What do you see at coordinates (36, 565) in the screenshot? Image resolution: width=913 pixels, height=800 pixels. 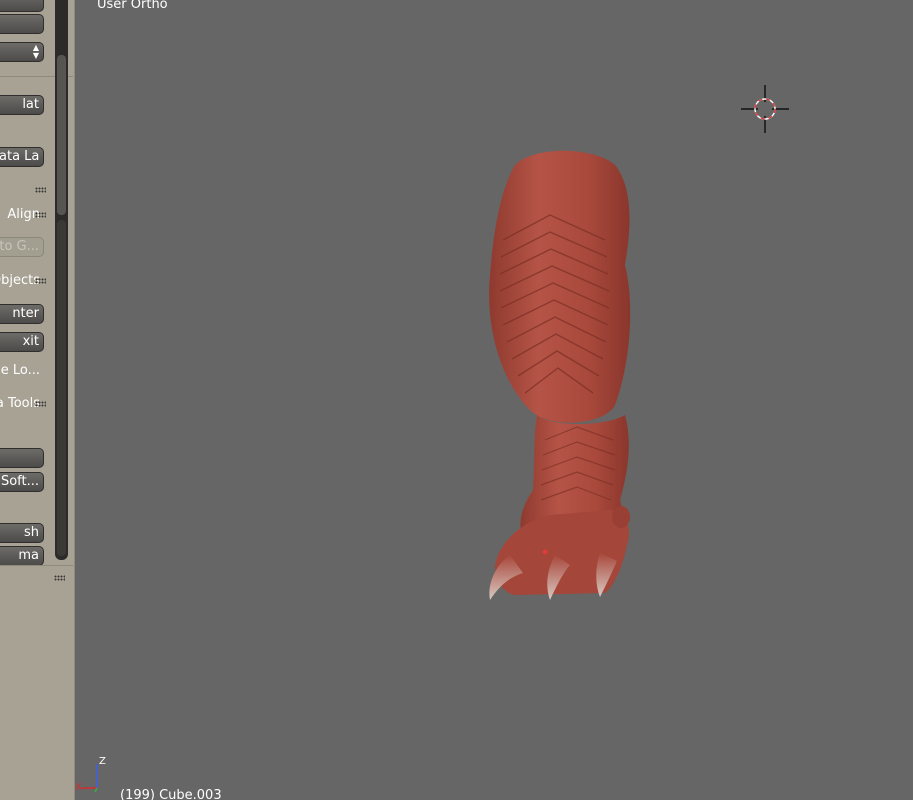 I see `separator` at bounding box center [36, 565].